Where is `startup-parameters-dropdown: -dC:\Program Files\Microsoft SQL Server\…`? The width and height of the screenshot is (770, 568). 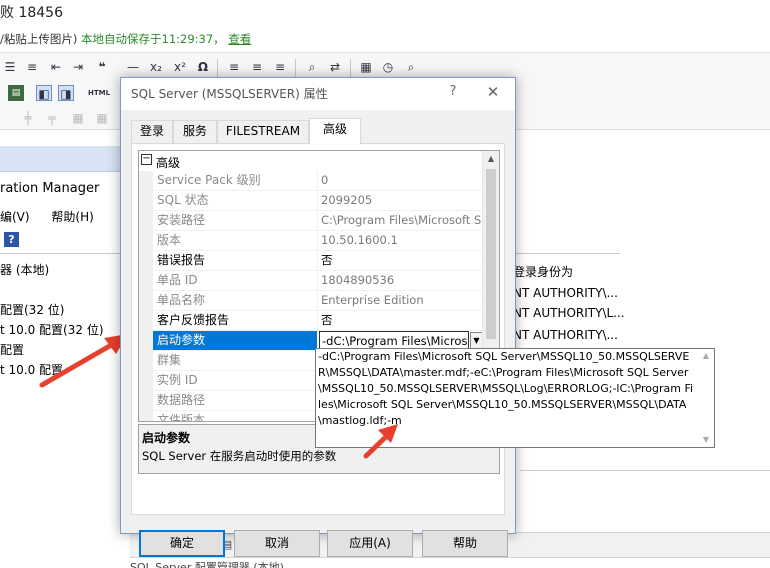 startup-parameters-dropdown: -dC:\Program Files\Microsoft SQL Server\… is located at coordinates (515, 398).